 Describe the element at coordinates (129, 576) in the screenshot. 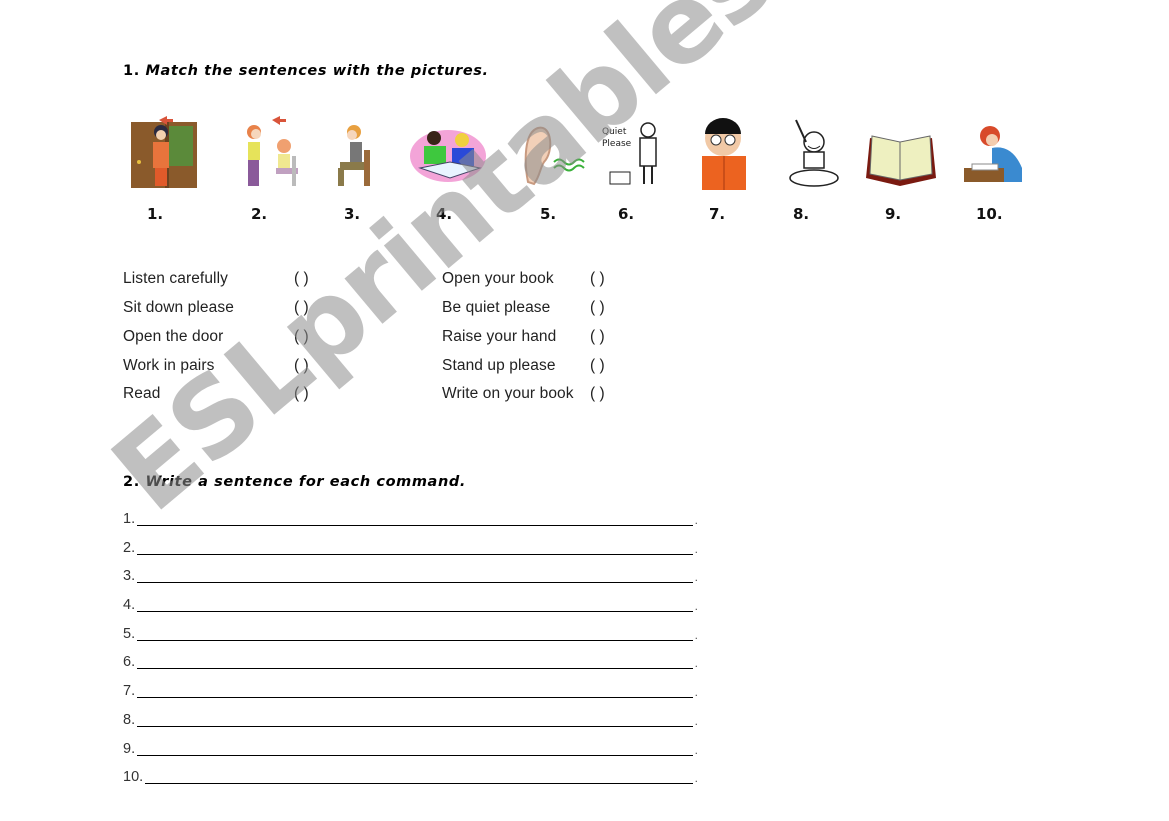

I see `line-number: 3.` at that location.